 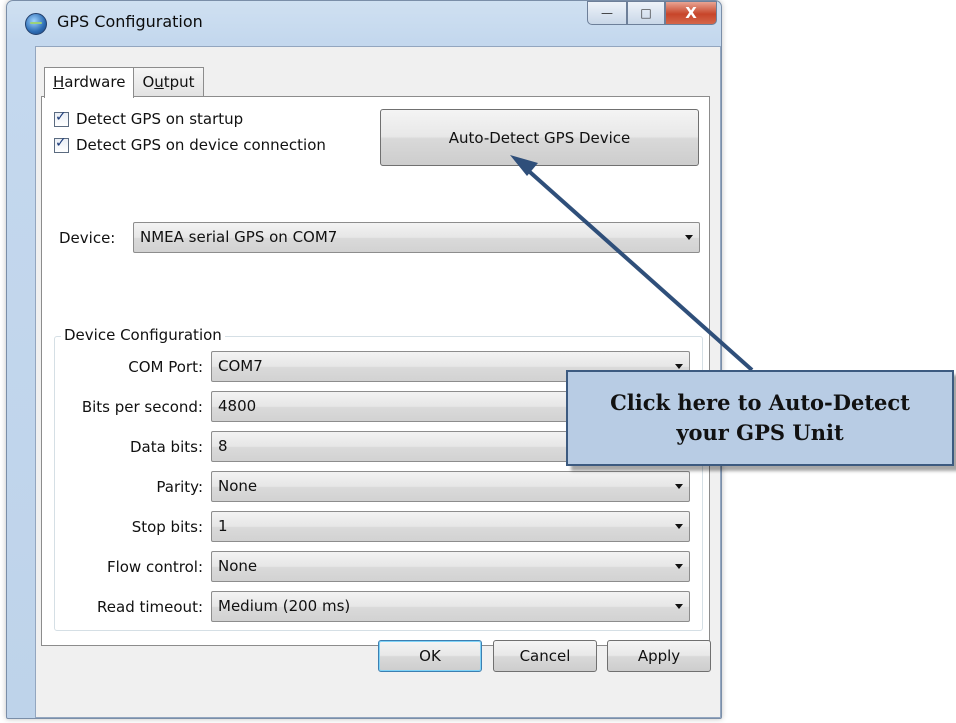 I want to click on arrow-line, so click(x=637, y=267).